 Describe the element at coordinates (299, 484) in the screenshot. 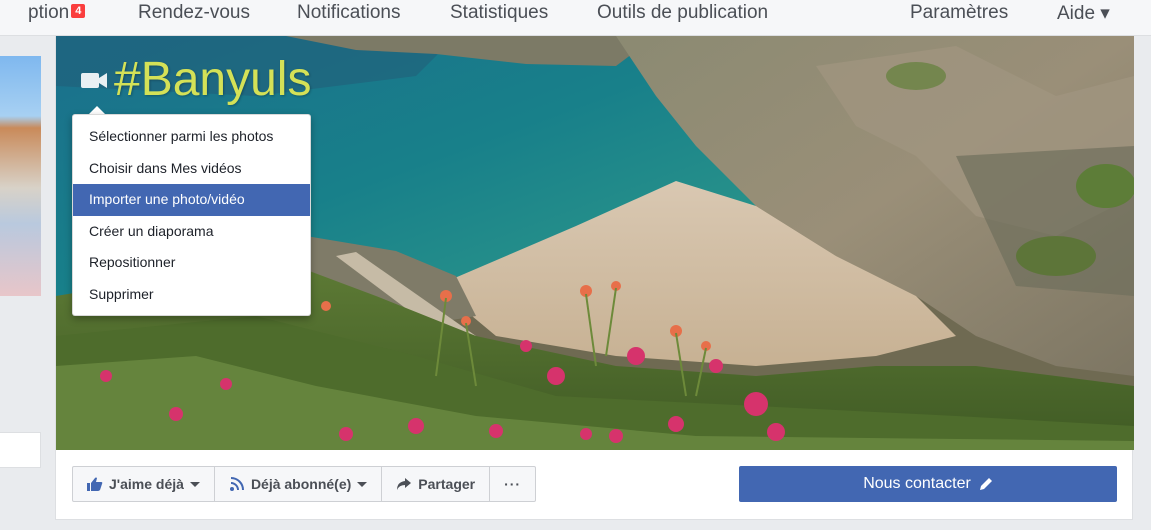

I see `follow-button: Déjà abonné(e)` at that location.